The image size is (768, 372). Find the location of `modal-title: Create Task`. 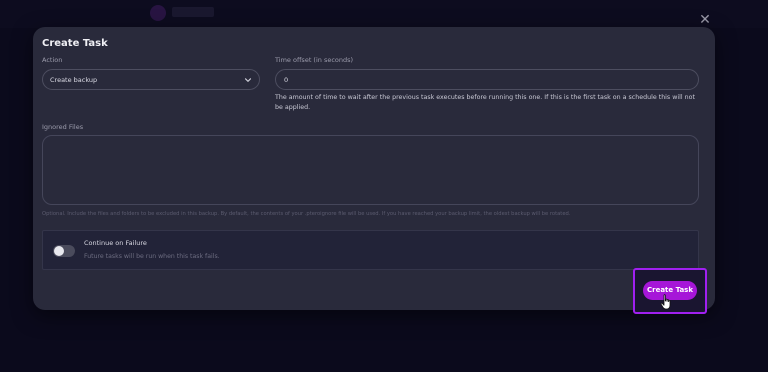

modal-title: Create Task is located at coordinates (75, 43).